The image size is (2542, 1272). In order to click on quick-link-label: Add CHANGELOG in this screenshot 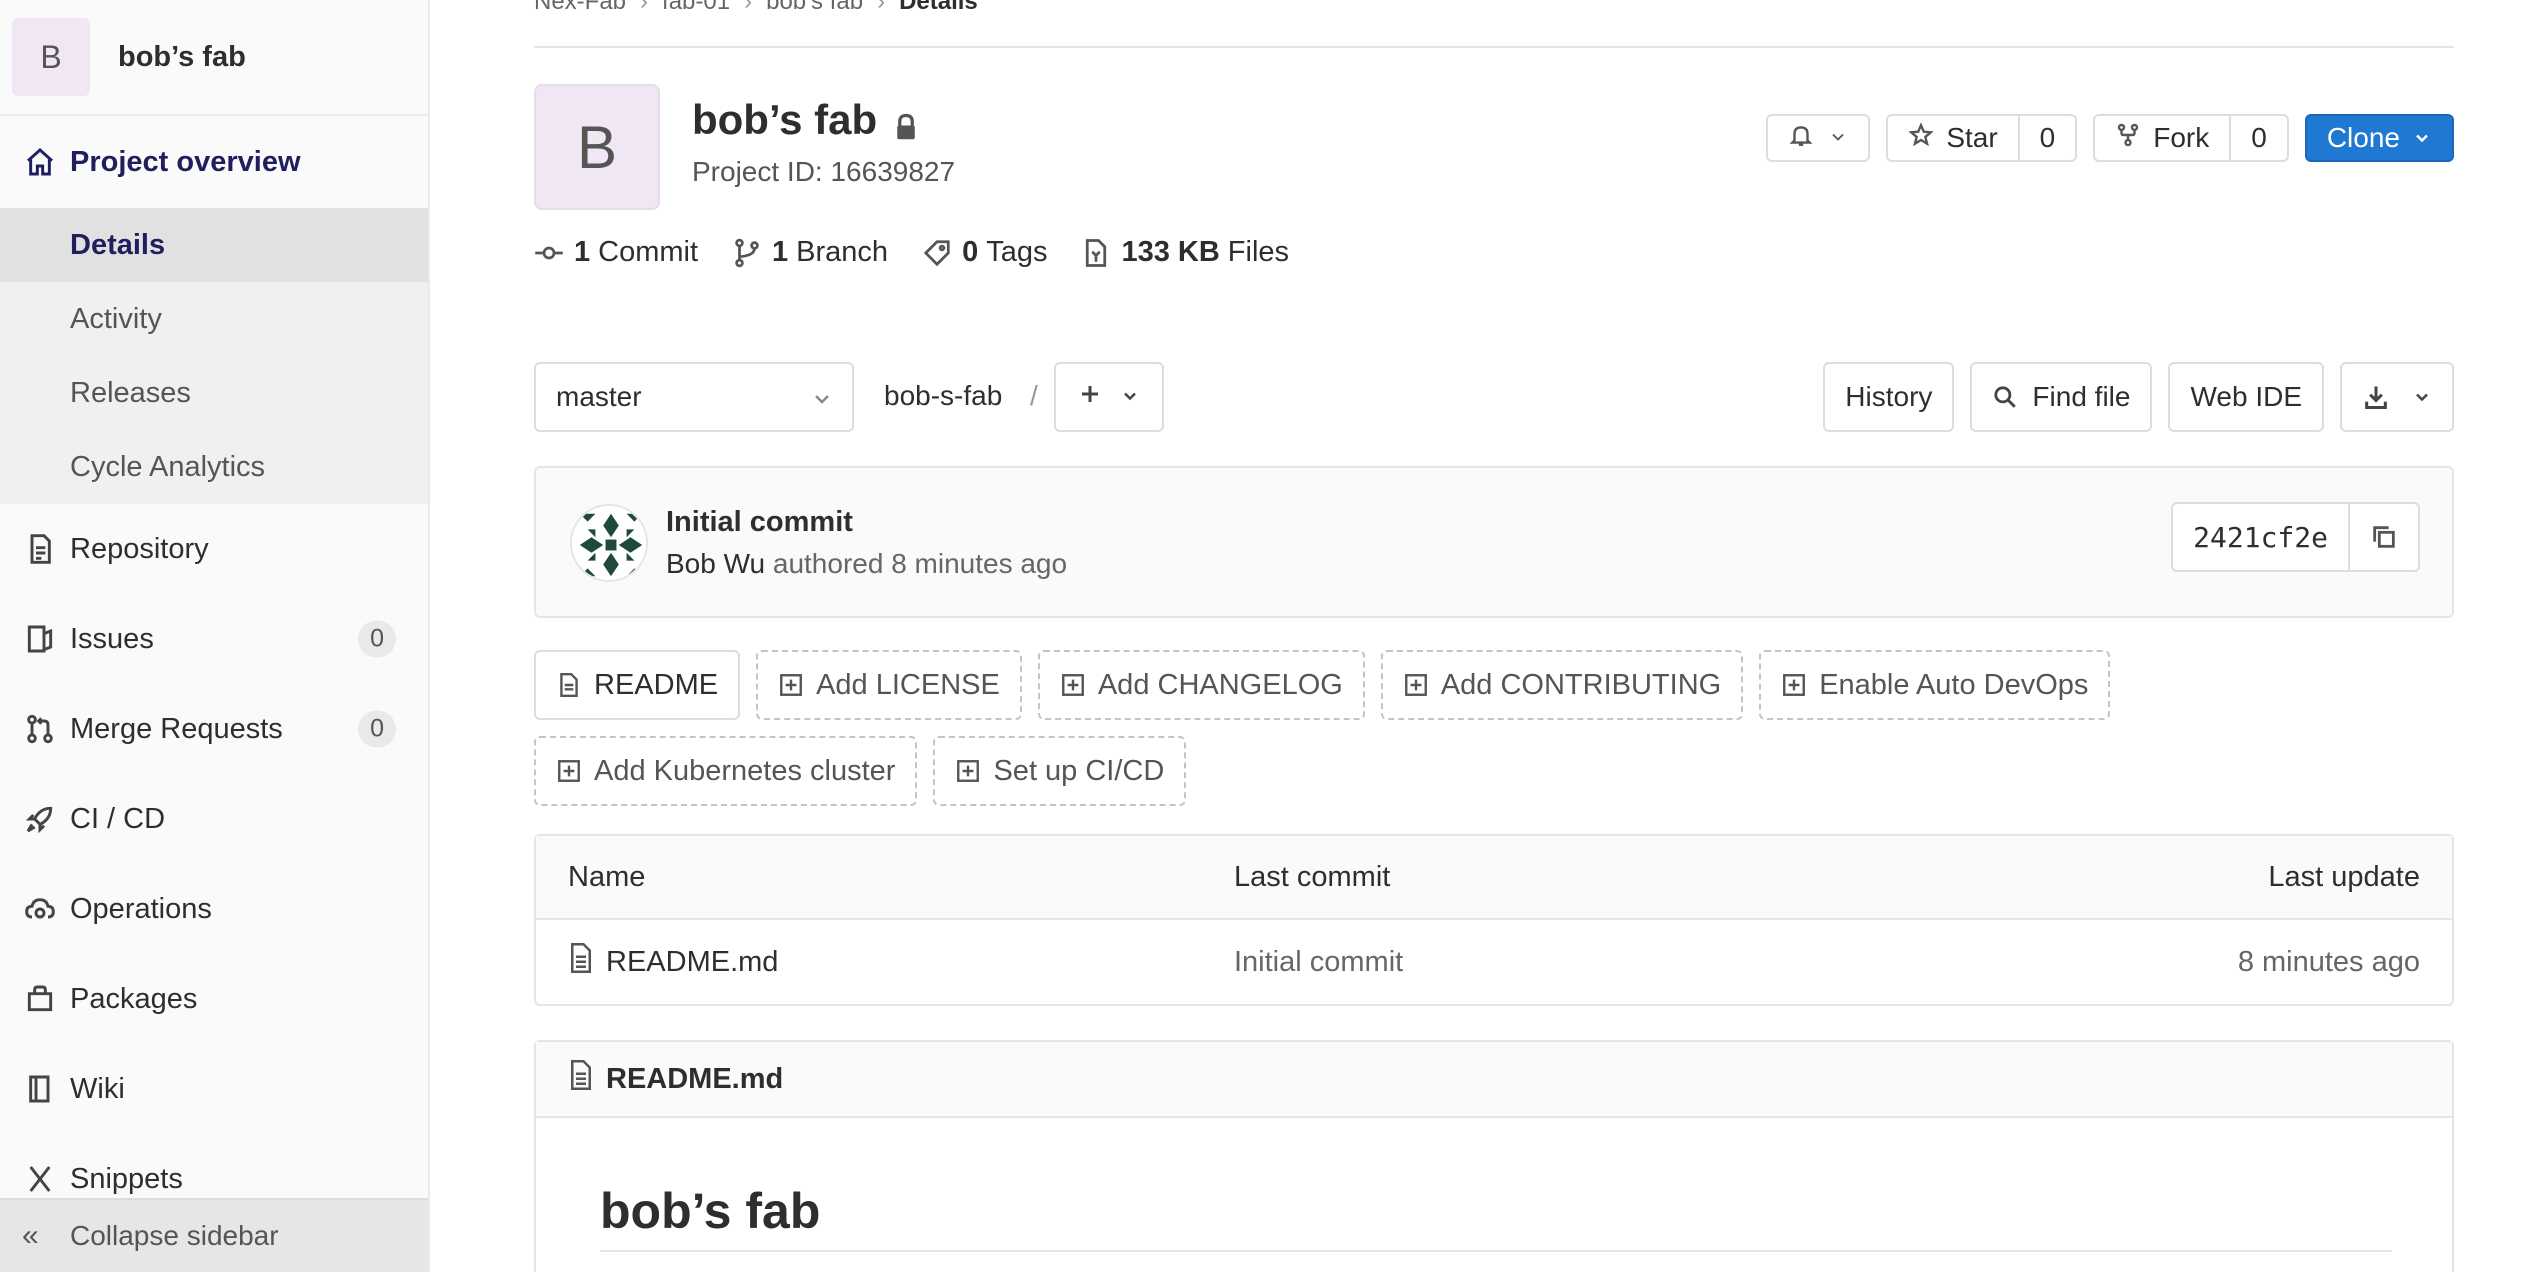, I will do `click(1220, 684)`.